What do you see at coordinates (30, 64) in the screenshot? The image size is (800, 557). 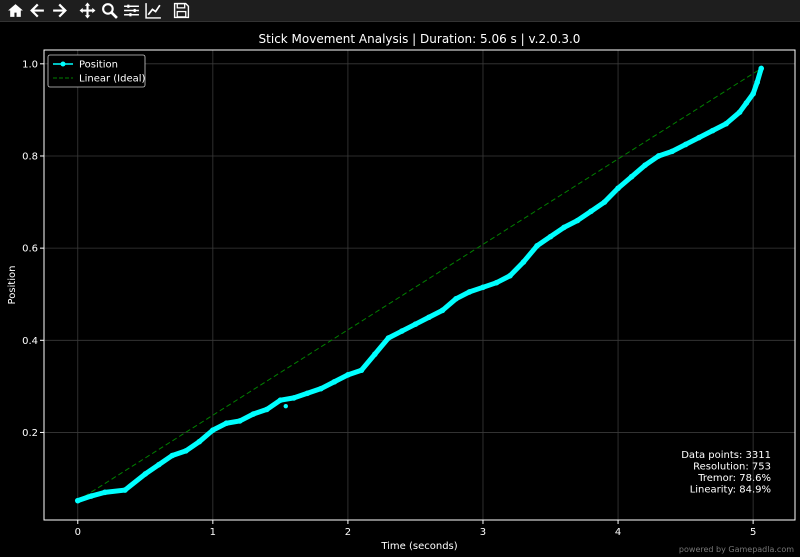 I see `y-tick-label: 1.0` at bounding box center [30, 64].